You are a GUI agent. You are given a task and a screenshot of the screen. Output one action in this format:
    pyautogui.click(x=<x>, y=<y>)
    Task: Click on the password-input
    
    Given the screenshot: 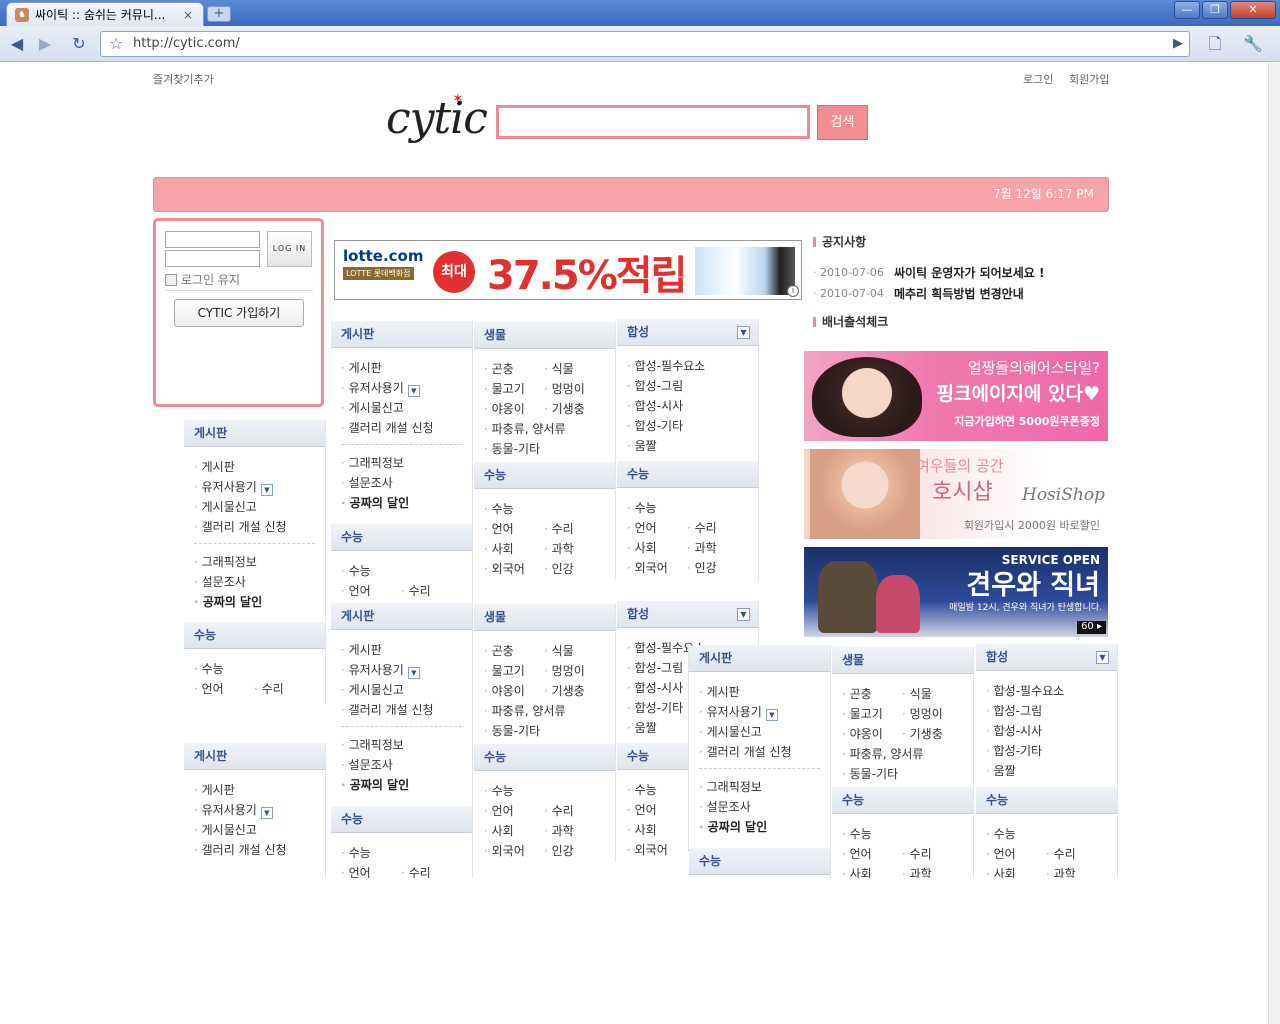 What is the action you would take?
    pyautogui.click(x=212, y=258)
    